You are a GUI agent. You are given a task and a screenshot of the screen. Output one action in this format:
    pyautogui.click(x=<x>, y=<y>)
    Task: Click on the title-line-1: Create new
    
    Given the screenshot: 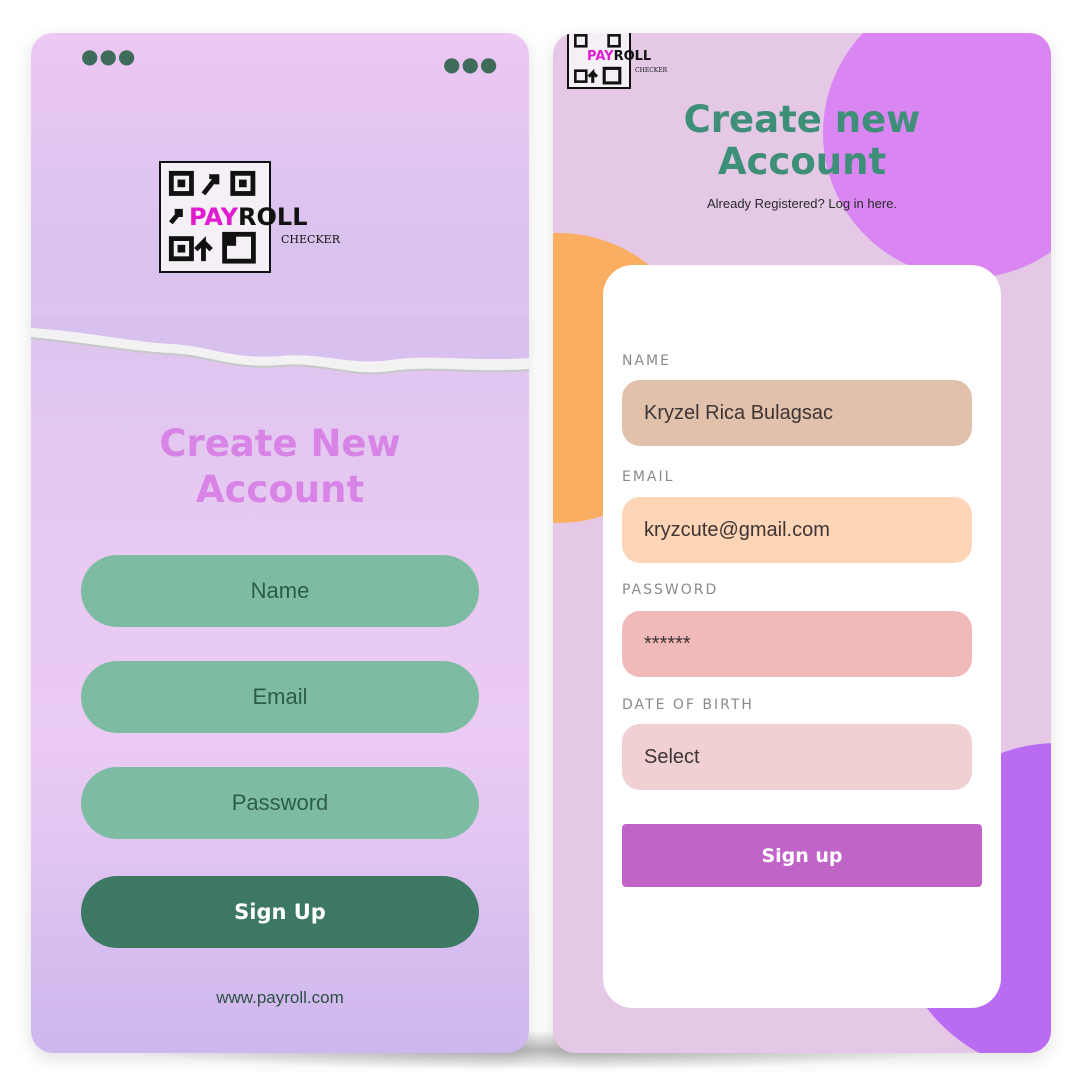 What is the action you would take?
    pyautogui.click(x=802, y=119)
    